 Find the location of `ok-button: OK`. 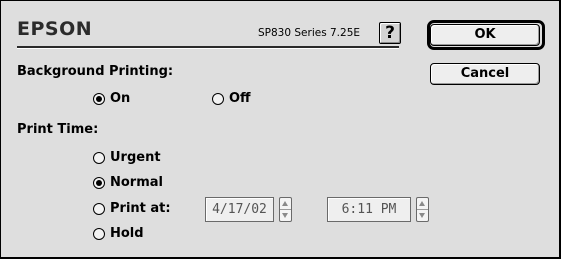

ok-button: OK is located at coordinates (485, 35).